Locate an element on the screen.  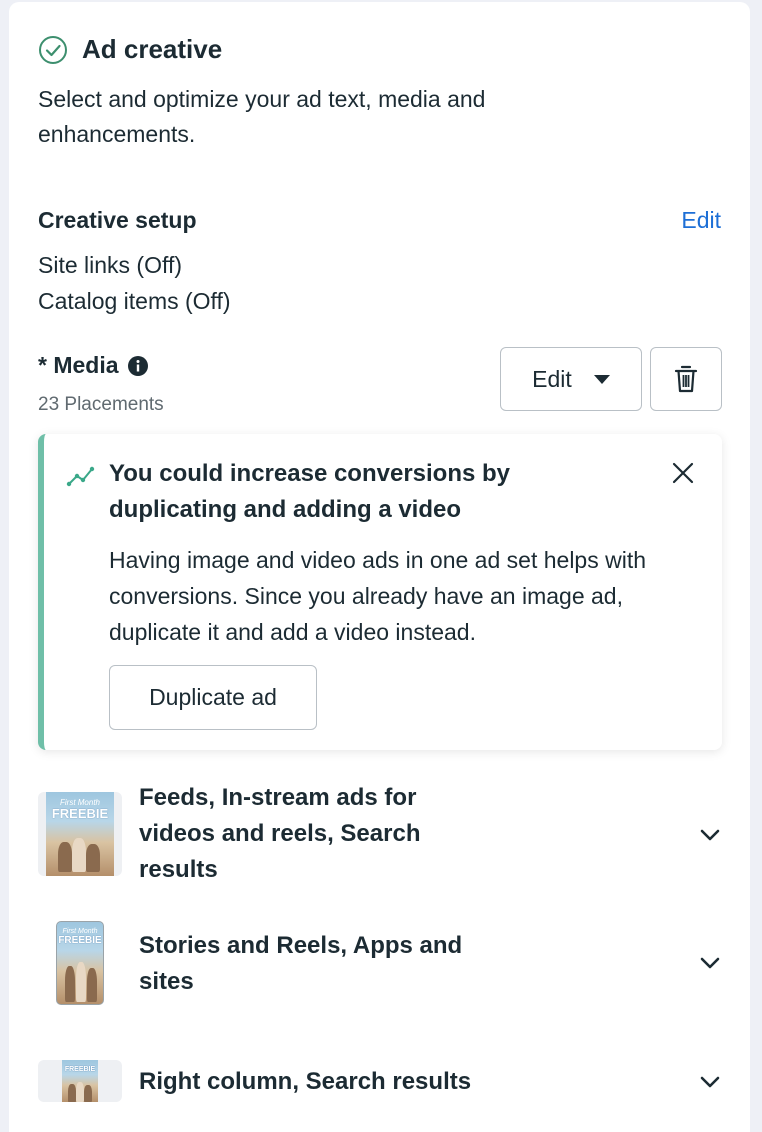
media-label: * Media is located at coordinates (93, 365).